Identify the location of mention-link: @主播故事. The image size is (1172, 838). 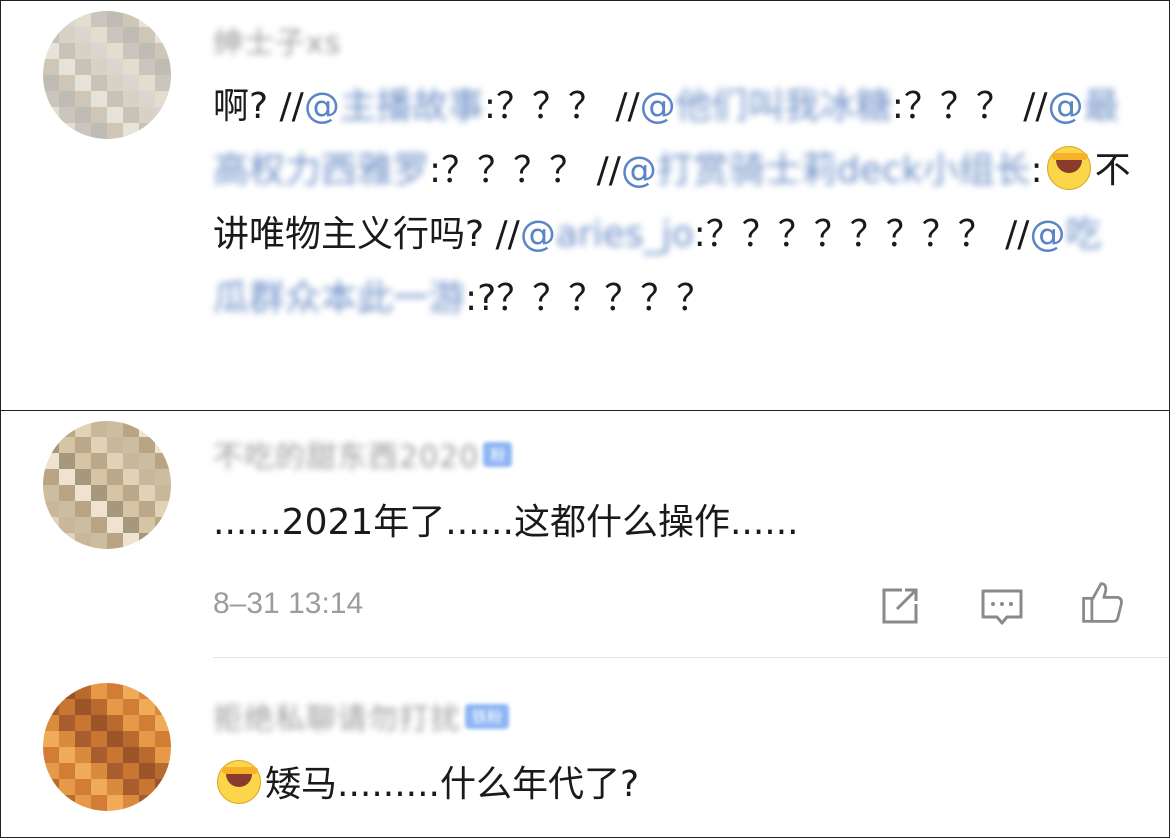
(394, 106).